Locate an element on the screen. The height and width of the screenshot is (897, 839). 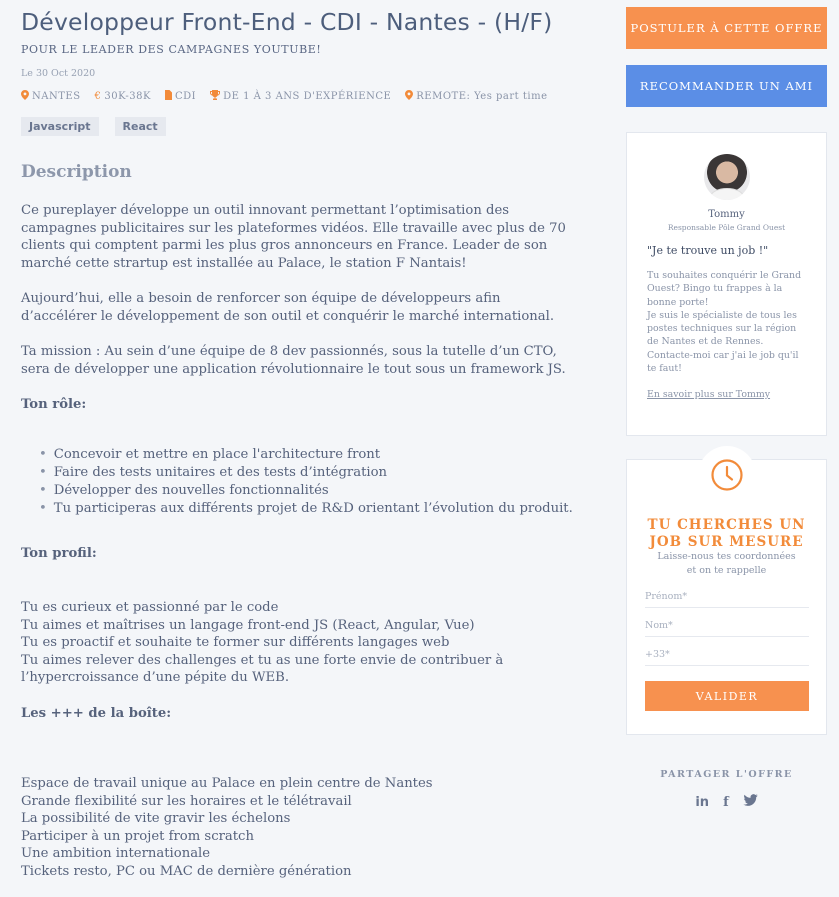
form-title-line: JOB SUR MESURE is located at coordinates (726, 542).